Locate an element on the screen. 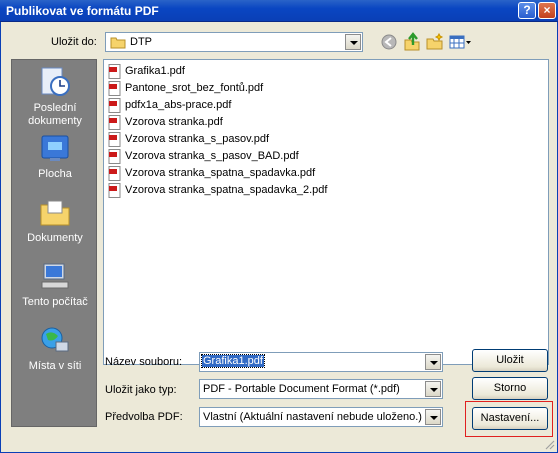  lookin-dropdown: DTP is located at coordinates (234, 42).